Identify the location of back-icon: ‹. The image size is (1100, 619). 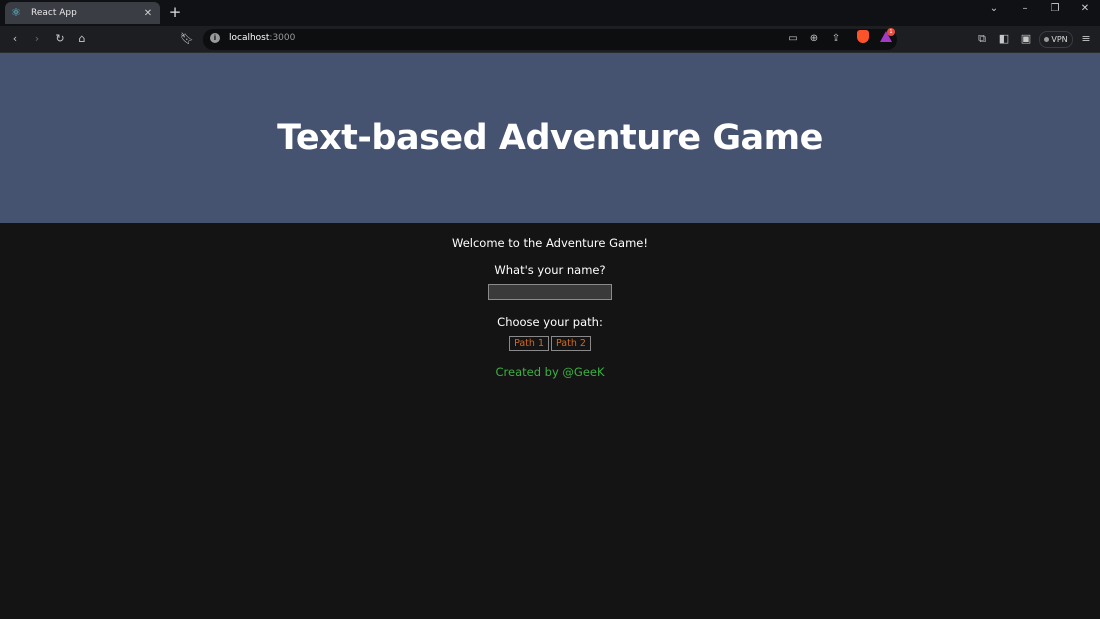
(15, 39).